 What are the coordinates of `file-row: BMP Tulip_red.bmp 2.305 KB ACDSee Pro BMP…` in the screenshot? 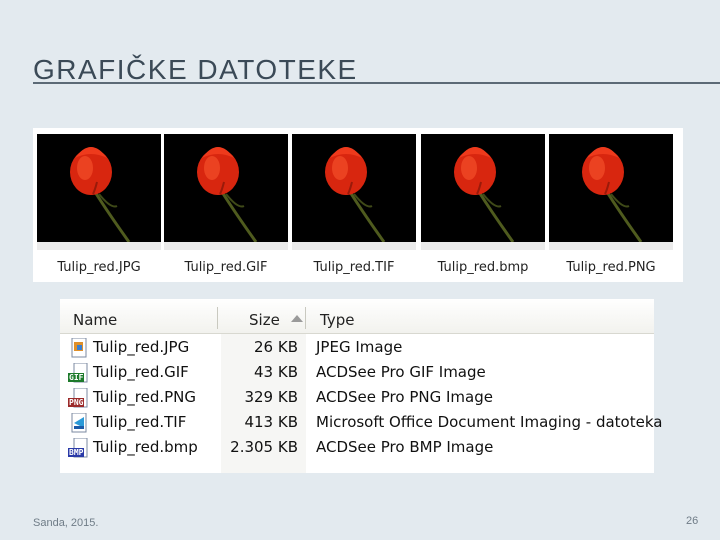 It's located at (357, 447).